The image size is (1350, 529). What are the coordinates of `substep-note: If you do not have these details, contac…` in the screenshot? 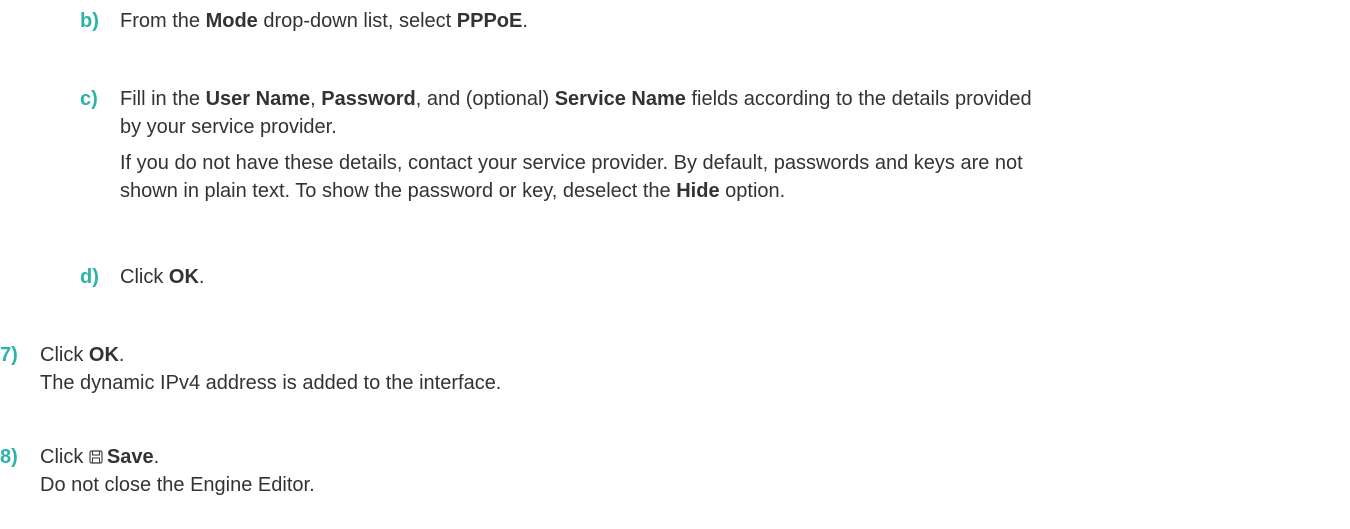 It's located at (715, 177).